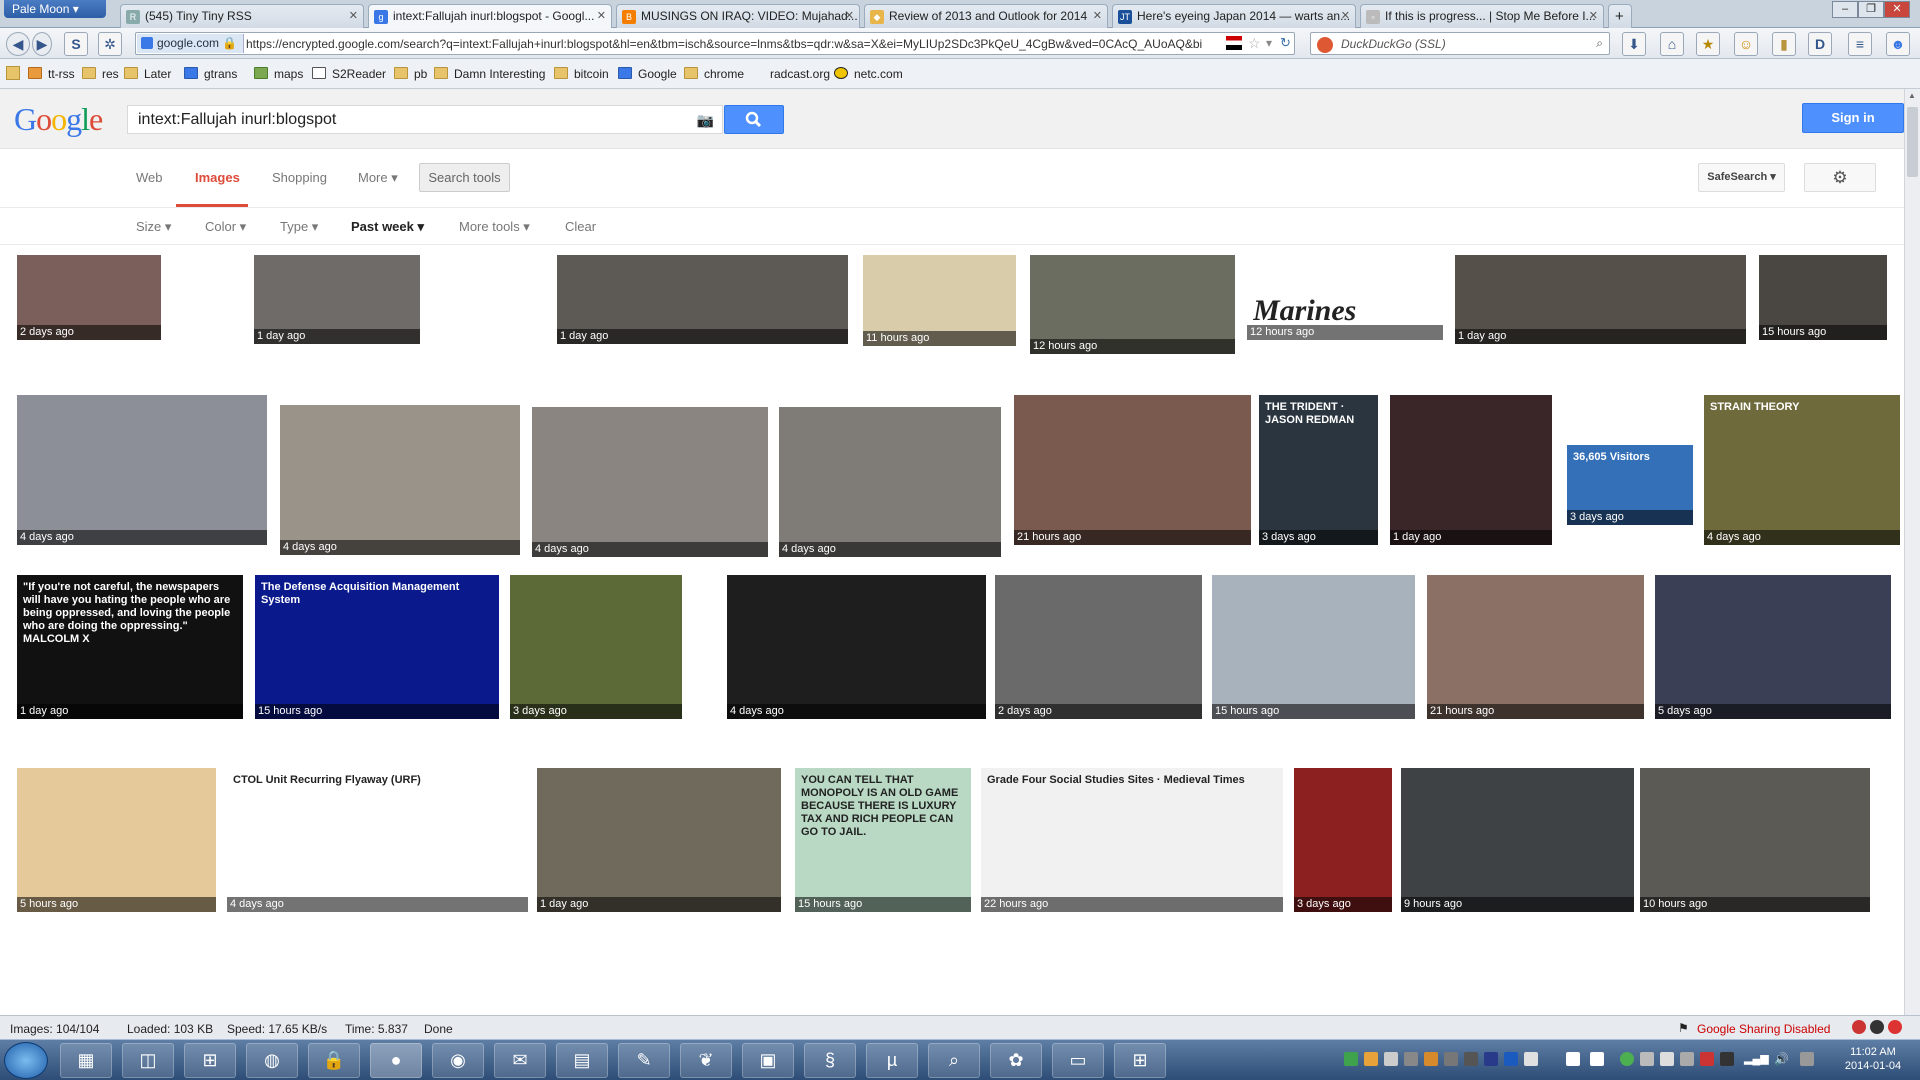  I want to click on bookmark-star-icon: ☆, so click(1254, 43).